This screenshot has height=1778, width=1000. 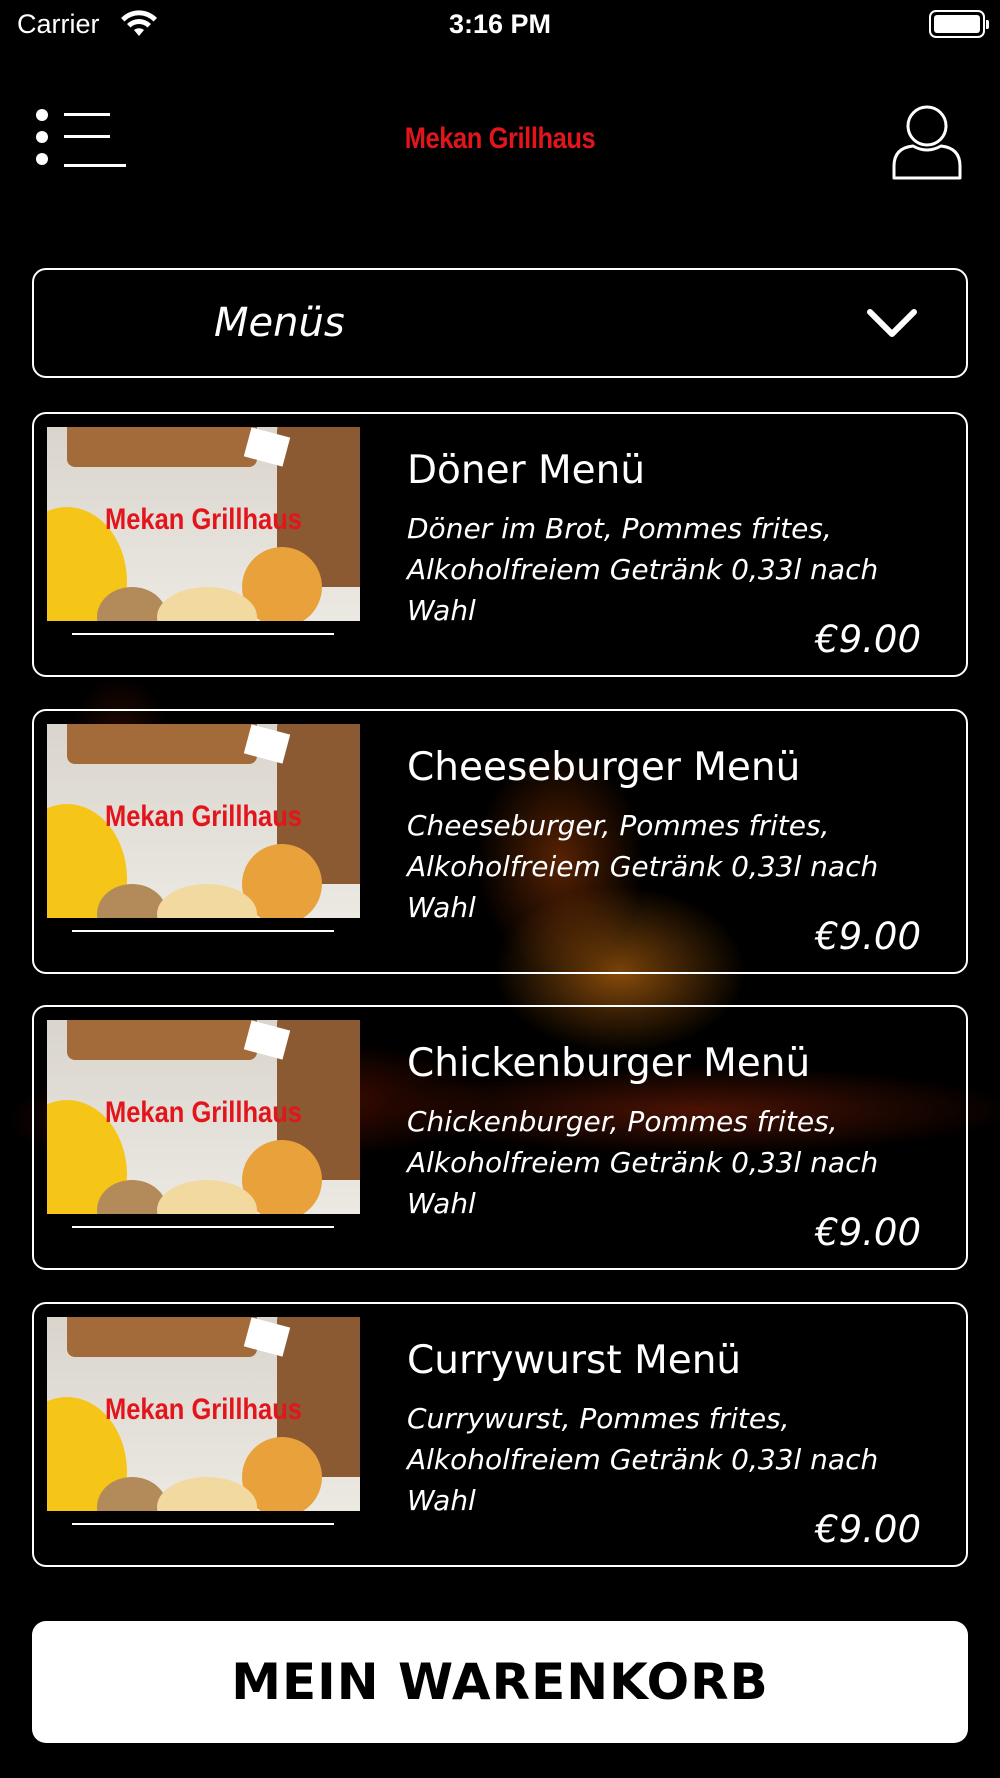 I want to click on item-title: Cheeseburger Menü, so click(x=604, y=767).